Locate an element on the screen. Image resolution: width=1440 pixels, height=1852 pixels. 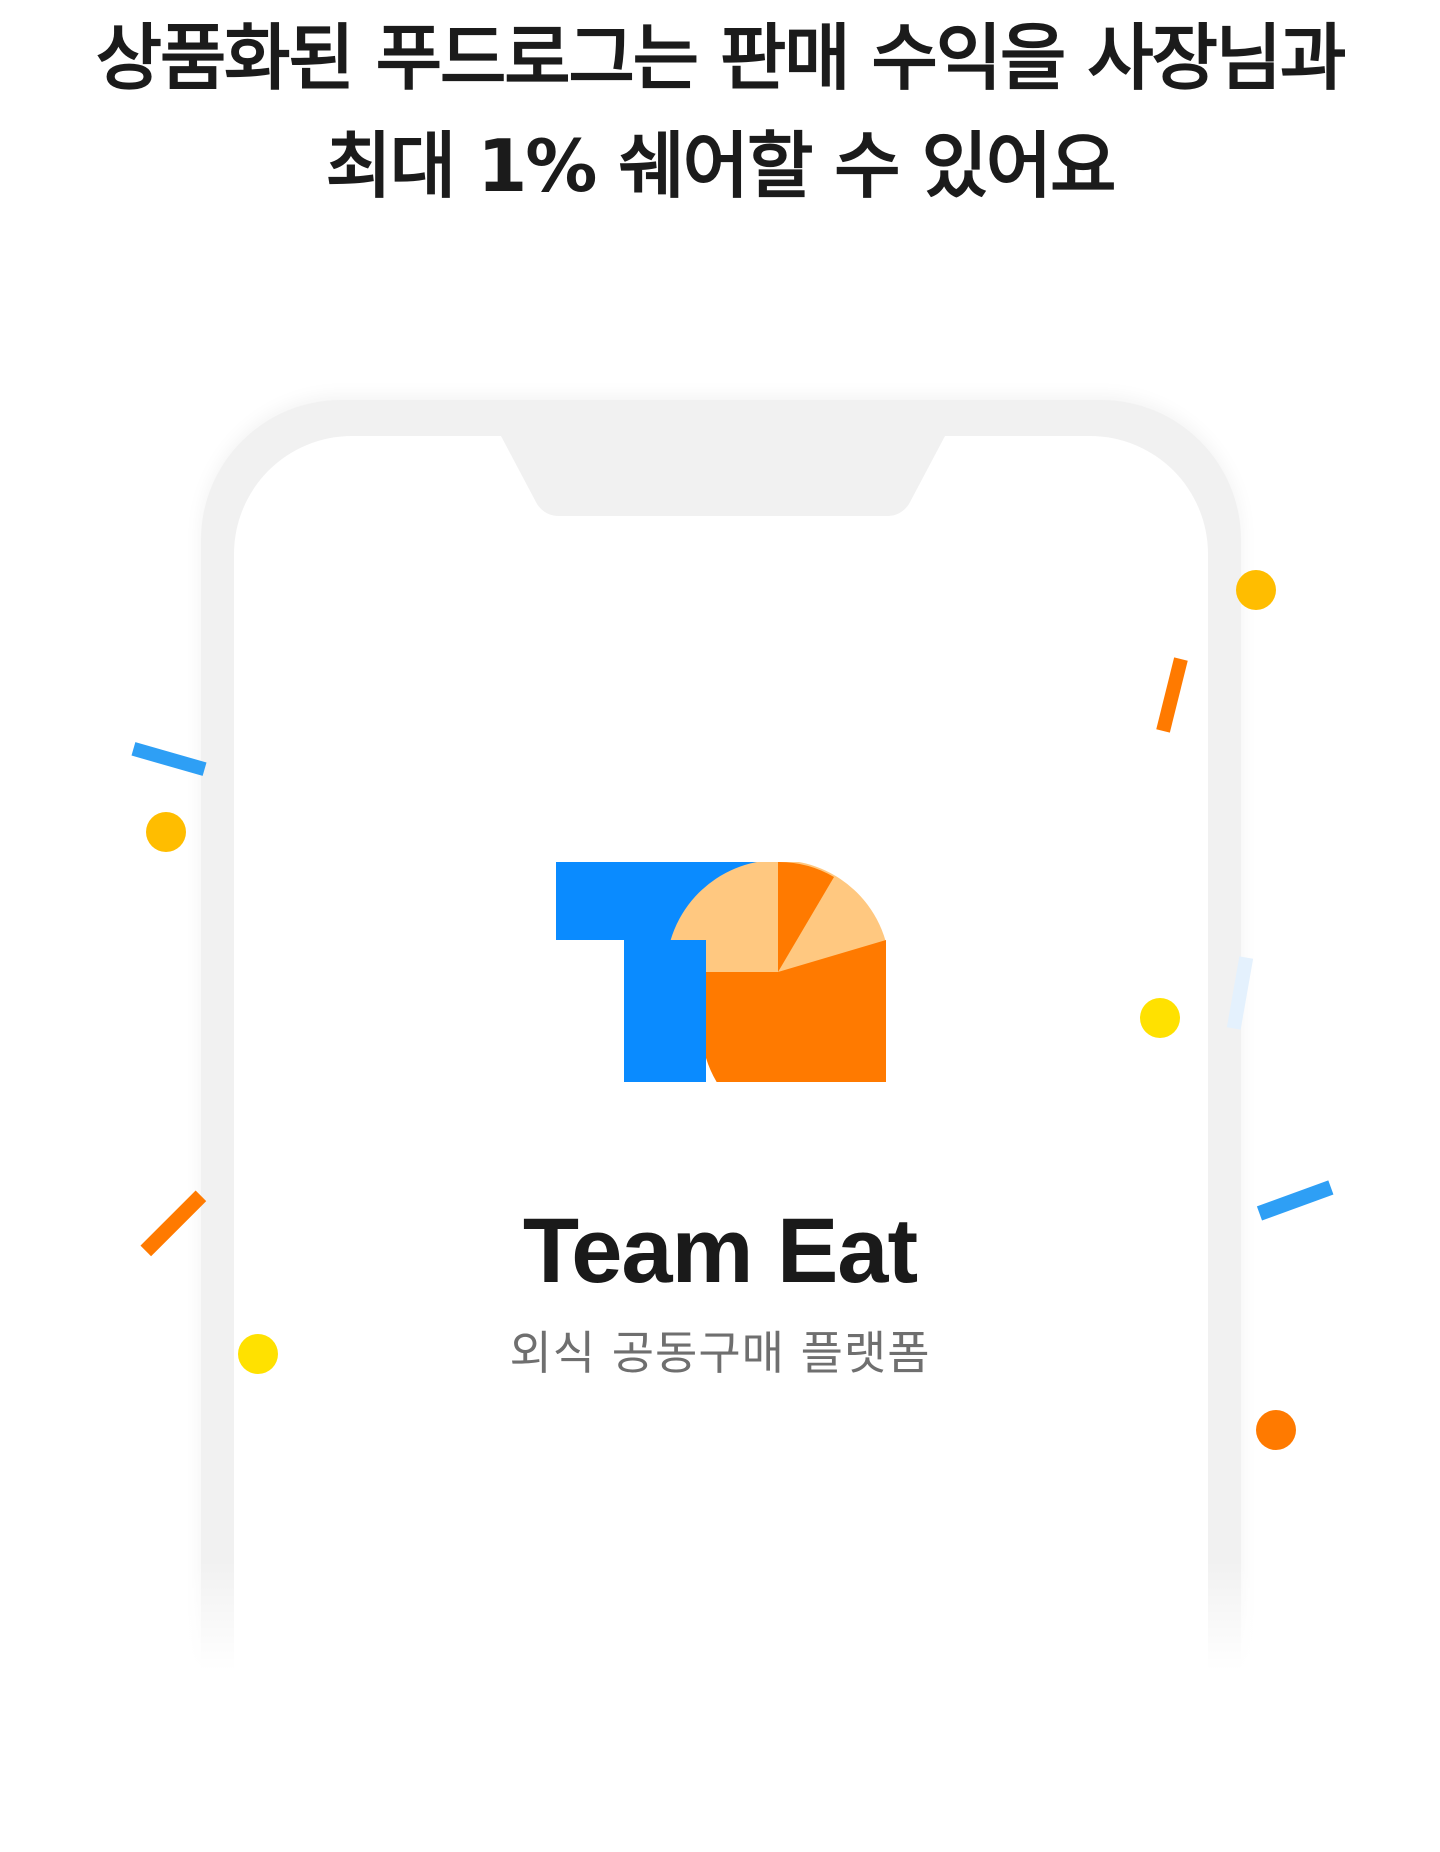
confetti-gold-left is located at coordinates (166, 832).